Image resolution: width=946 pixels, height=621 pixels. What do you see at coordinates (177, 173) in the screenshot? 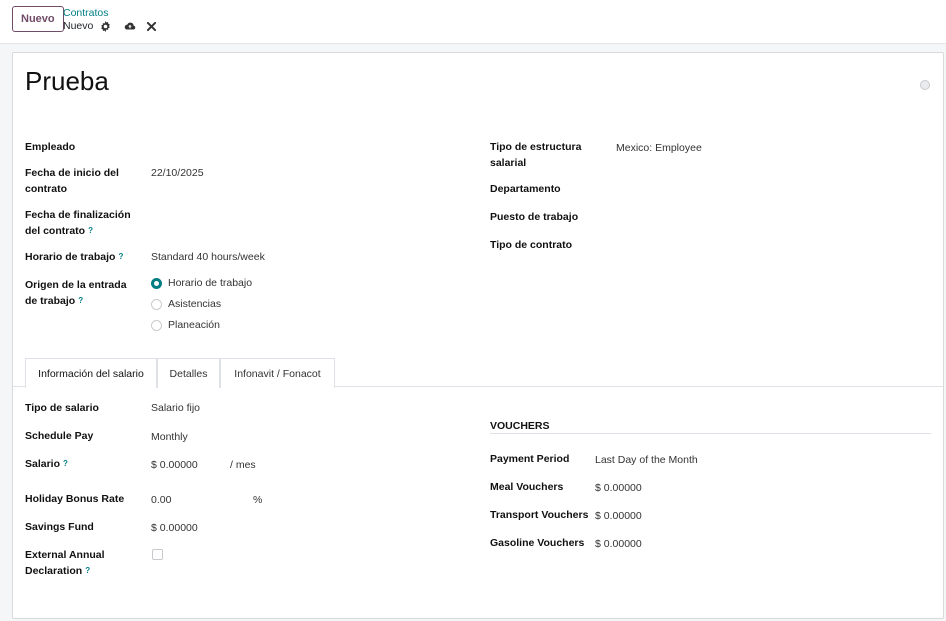
I see `start-date-field: 22/10/2025` at bounding box center [177, 173].